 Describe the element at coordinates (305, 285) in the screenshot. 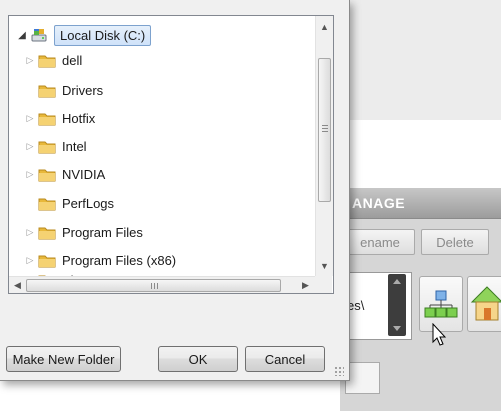

I see `scroll-right-arrow-icon: ▶` at that location.